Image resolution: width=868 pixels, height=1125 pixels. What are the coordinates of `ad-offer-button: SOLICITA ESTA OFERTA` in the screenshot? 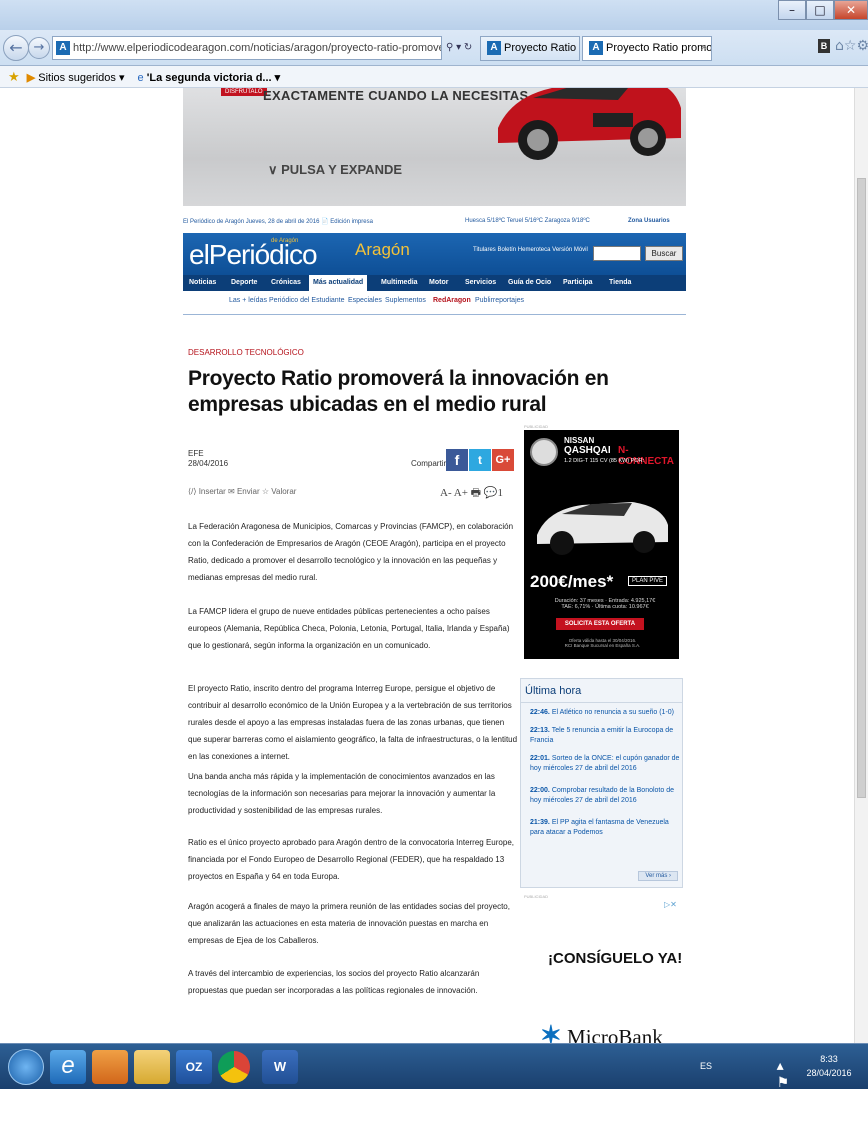 It's located at (600, 624).